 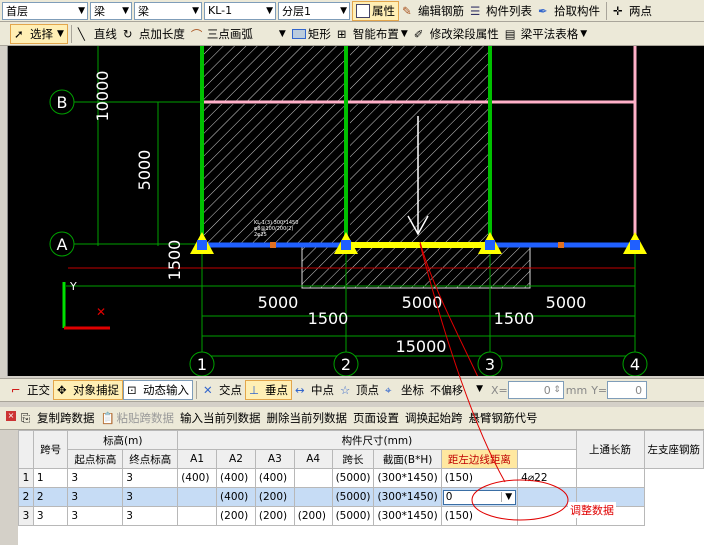 What do you see at coordinates (16, 390) in the screenshot?
I see `ortho-icon: ⌐` at bounding box center [16, 390].